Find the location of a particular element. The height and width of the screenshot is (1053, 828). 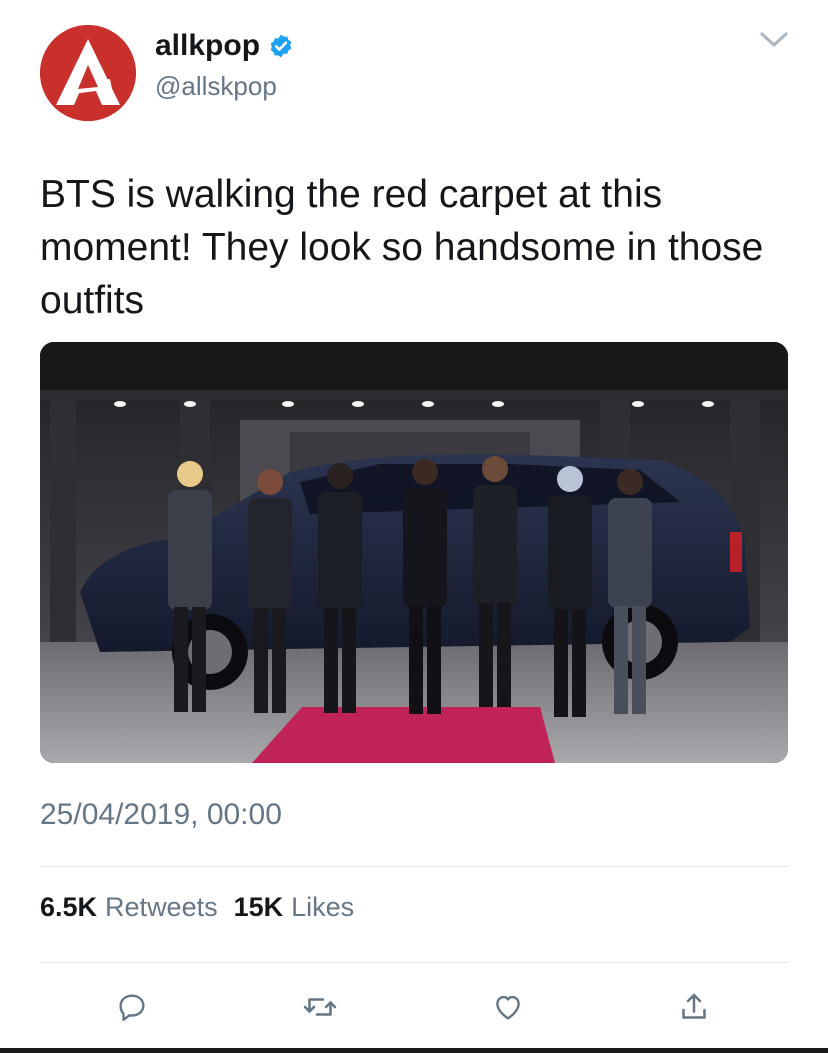

likes-count: 15K is located at coordinates (258, 907).